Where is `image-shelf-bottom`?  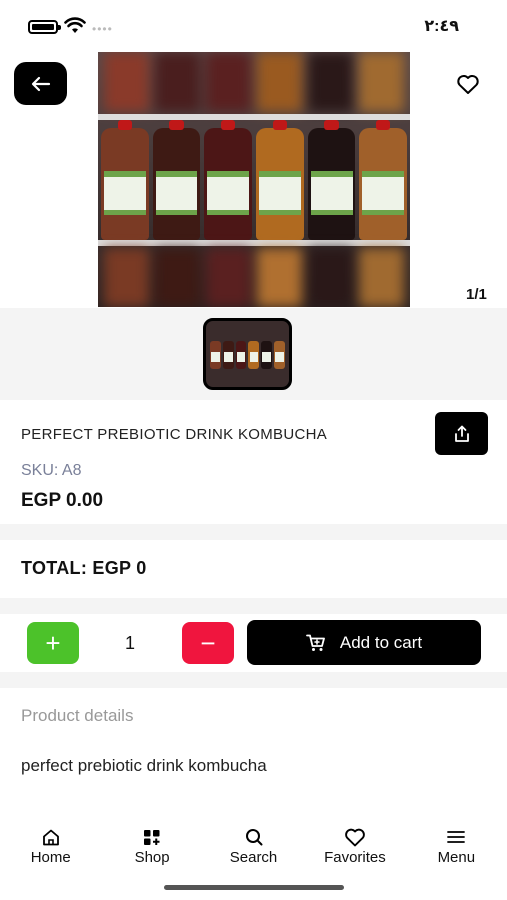 image-shelf-bottom is located at coordinates (254, 243).